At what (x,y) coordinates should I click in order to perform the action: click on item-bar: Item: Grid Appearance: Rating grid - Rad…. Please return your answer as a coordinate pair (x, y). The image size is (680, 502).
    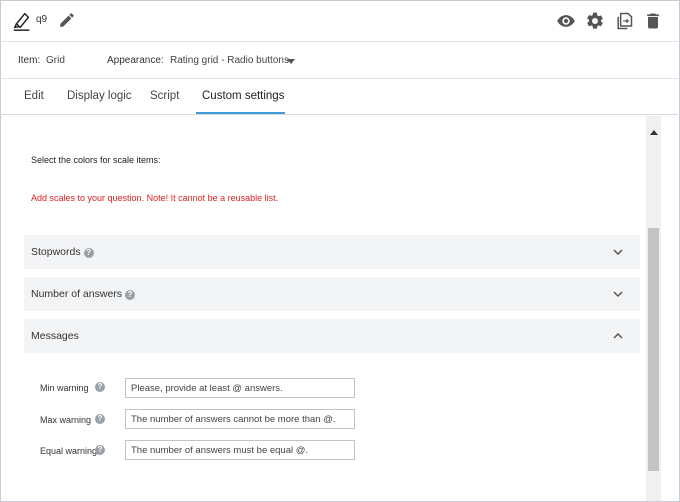
    Looking at the image, I should click on (339, 60).